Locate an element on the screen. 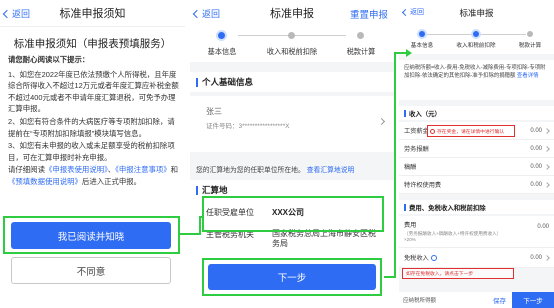 The image size is (554, 308). usage-guide-link: 《申报表使用说明》 is located at coordinates (76, 169).